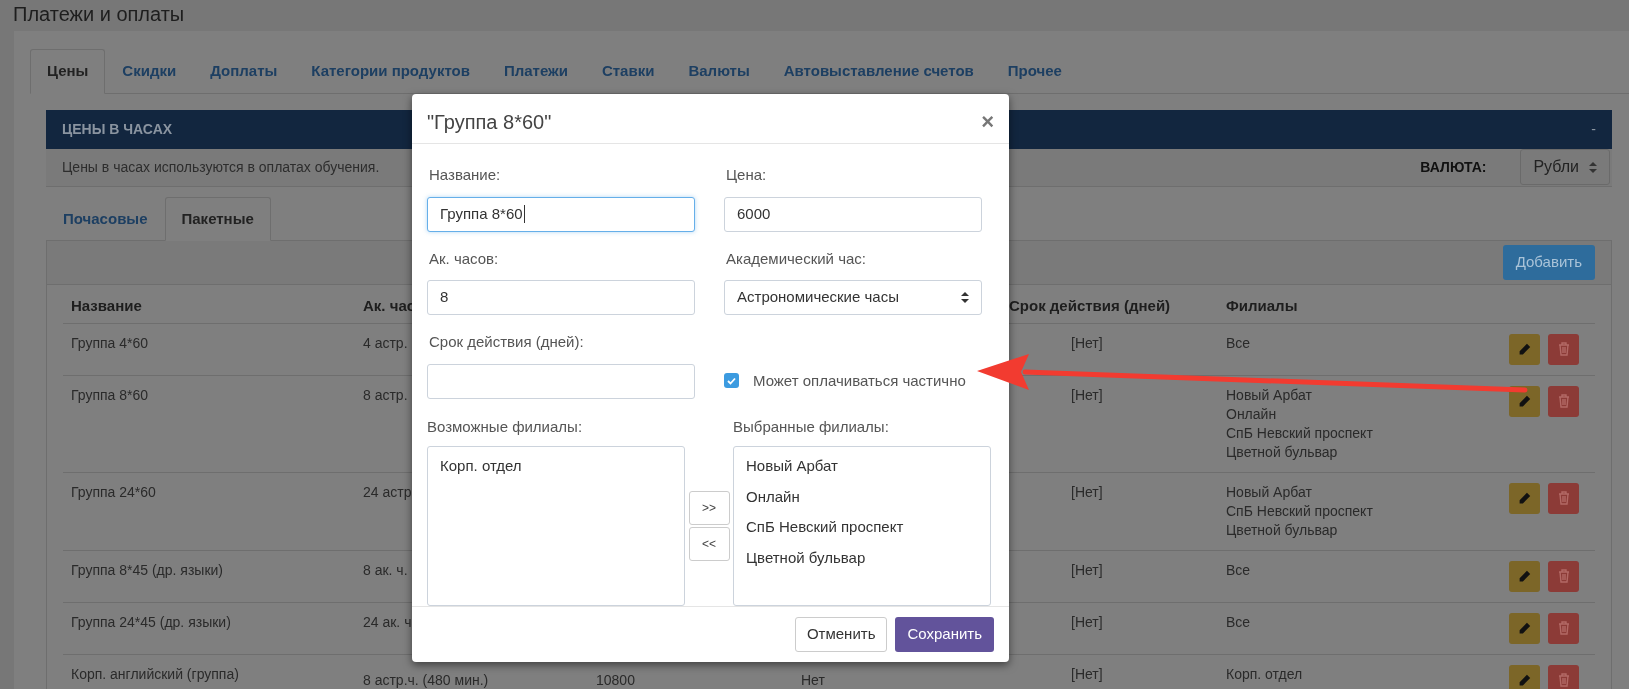  I want to click on field-label: Цена:, so click(746, 175).